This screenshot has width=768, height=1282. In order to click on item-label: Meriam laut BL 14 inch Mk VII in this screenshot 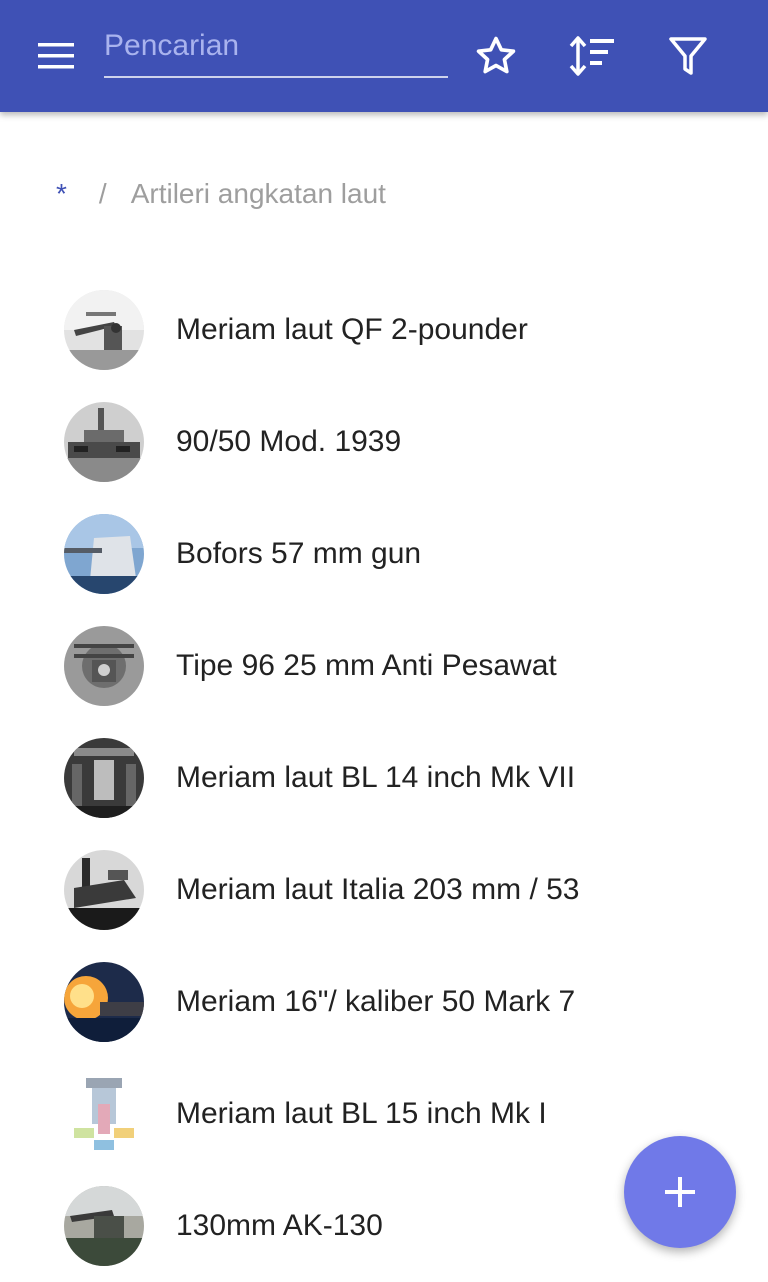, I will do `click(376, 777)`.